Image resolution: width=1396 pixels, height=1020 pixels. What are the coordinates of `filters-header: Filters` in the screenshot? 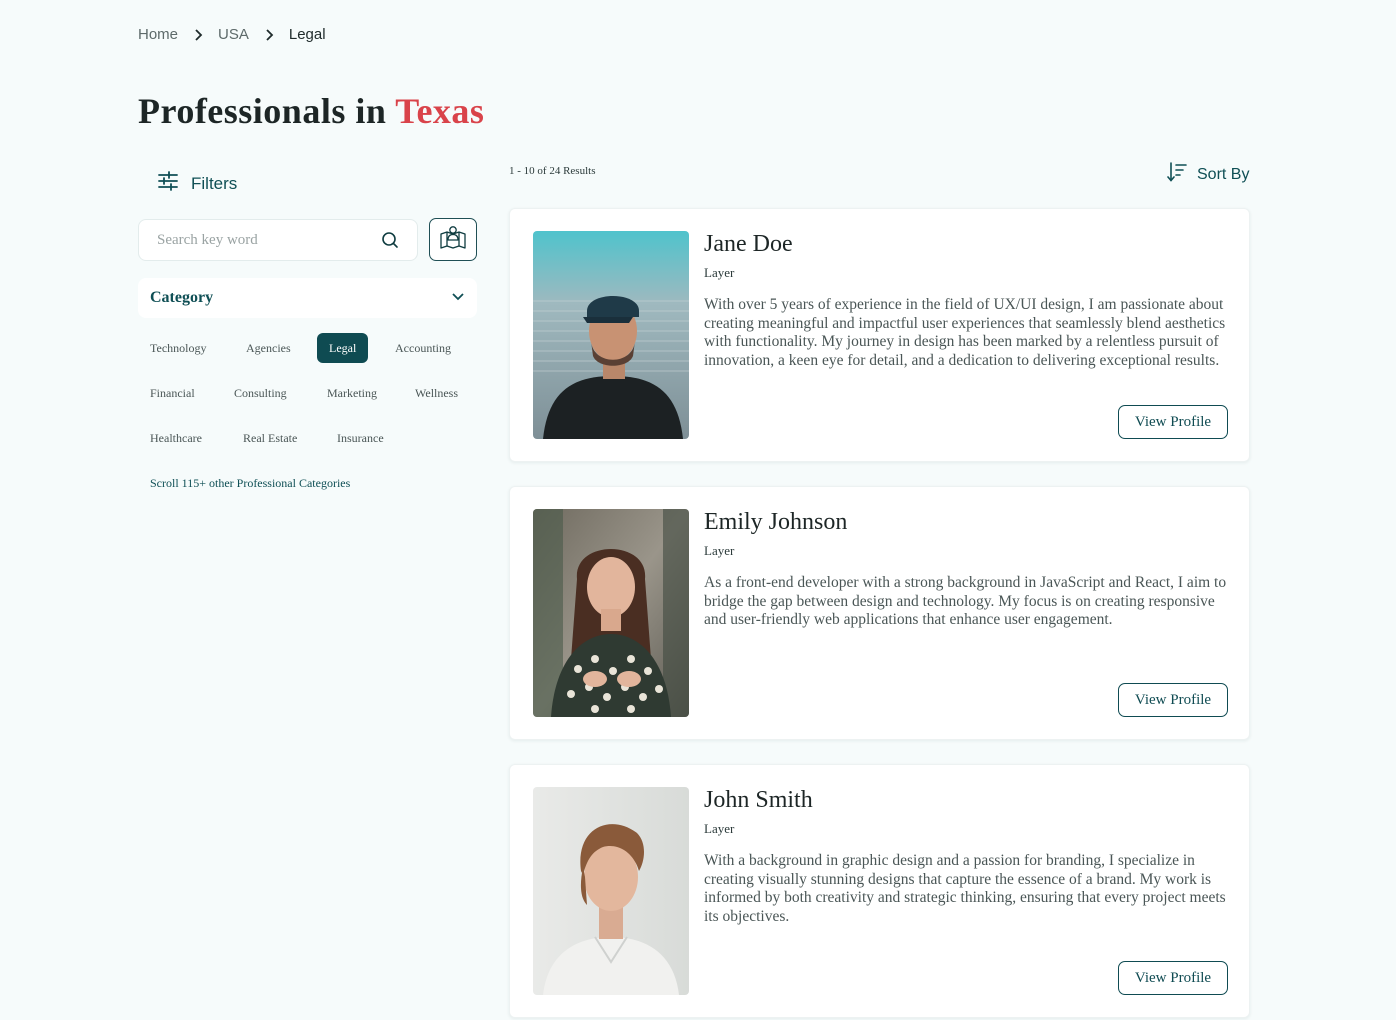 It's located at (197, 183).